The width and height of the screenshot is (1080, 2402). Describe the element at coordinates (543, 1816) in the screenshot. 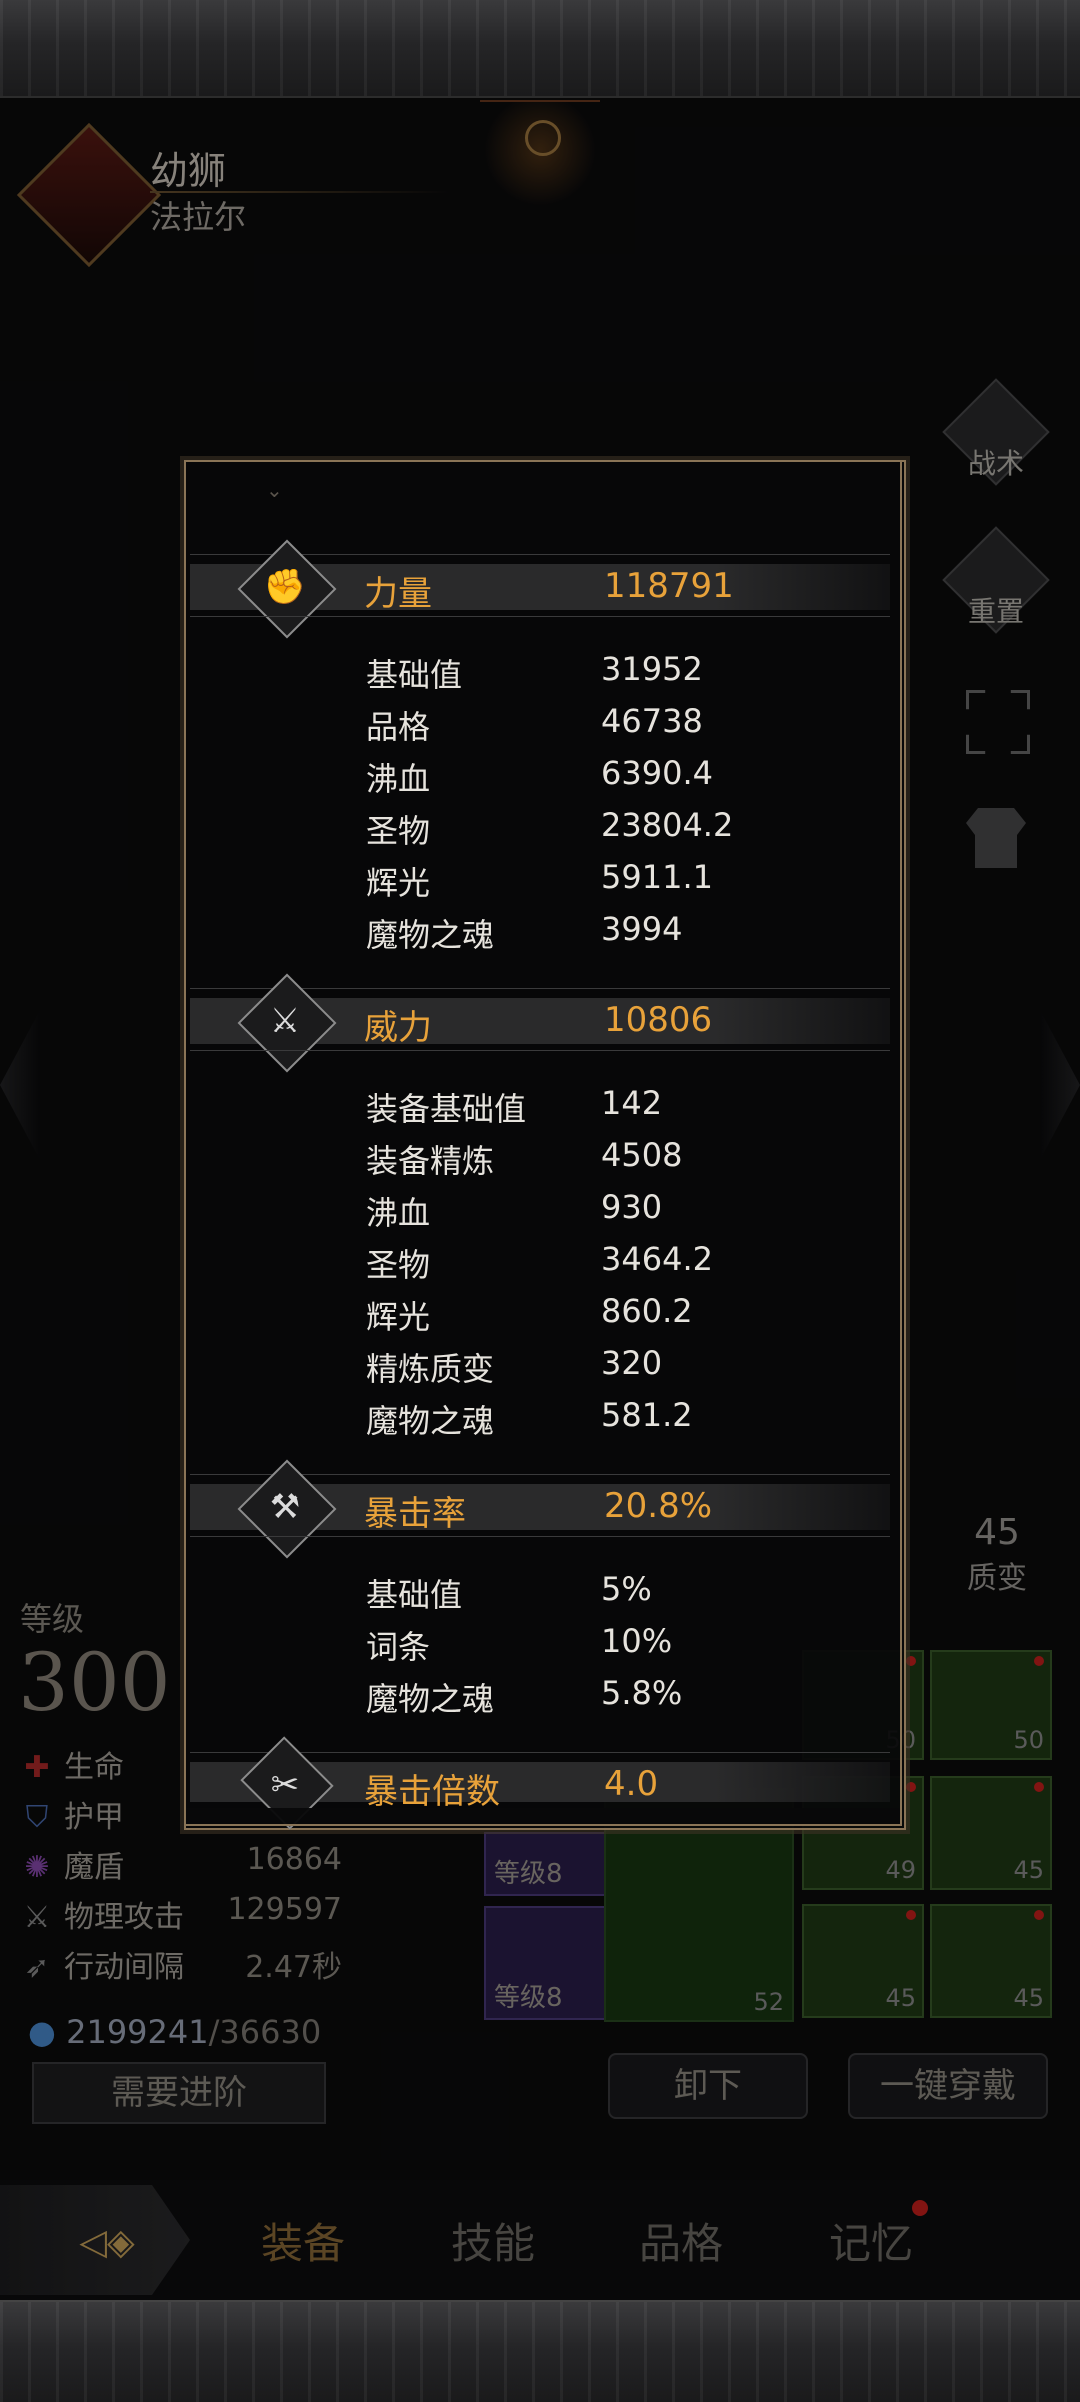

I see `panel-bottom-fade` at that location.